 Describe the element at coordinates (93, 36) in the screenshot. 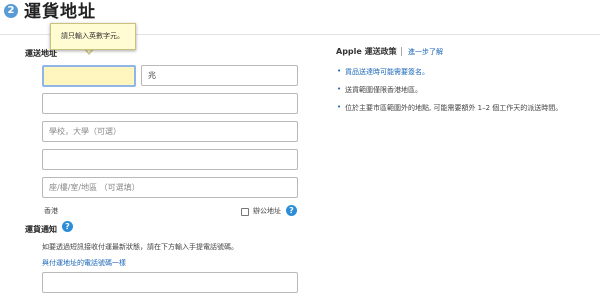

I see `validation-tooltip: 請只輸入英數字元。` at that location.